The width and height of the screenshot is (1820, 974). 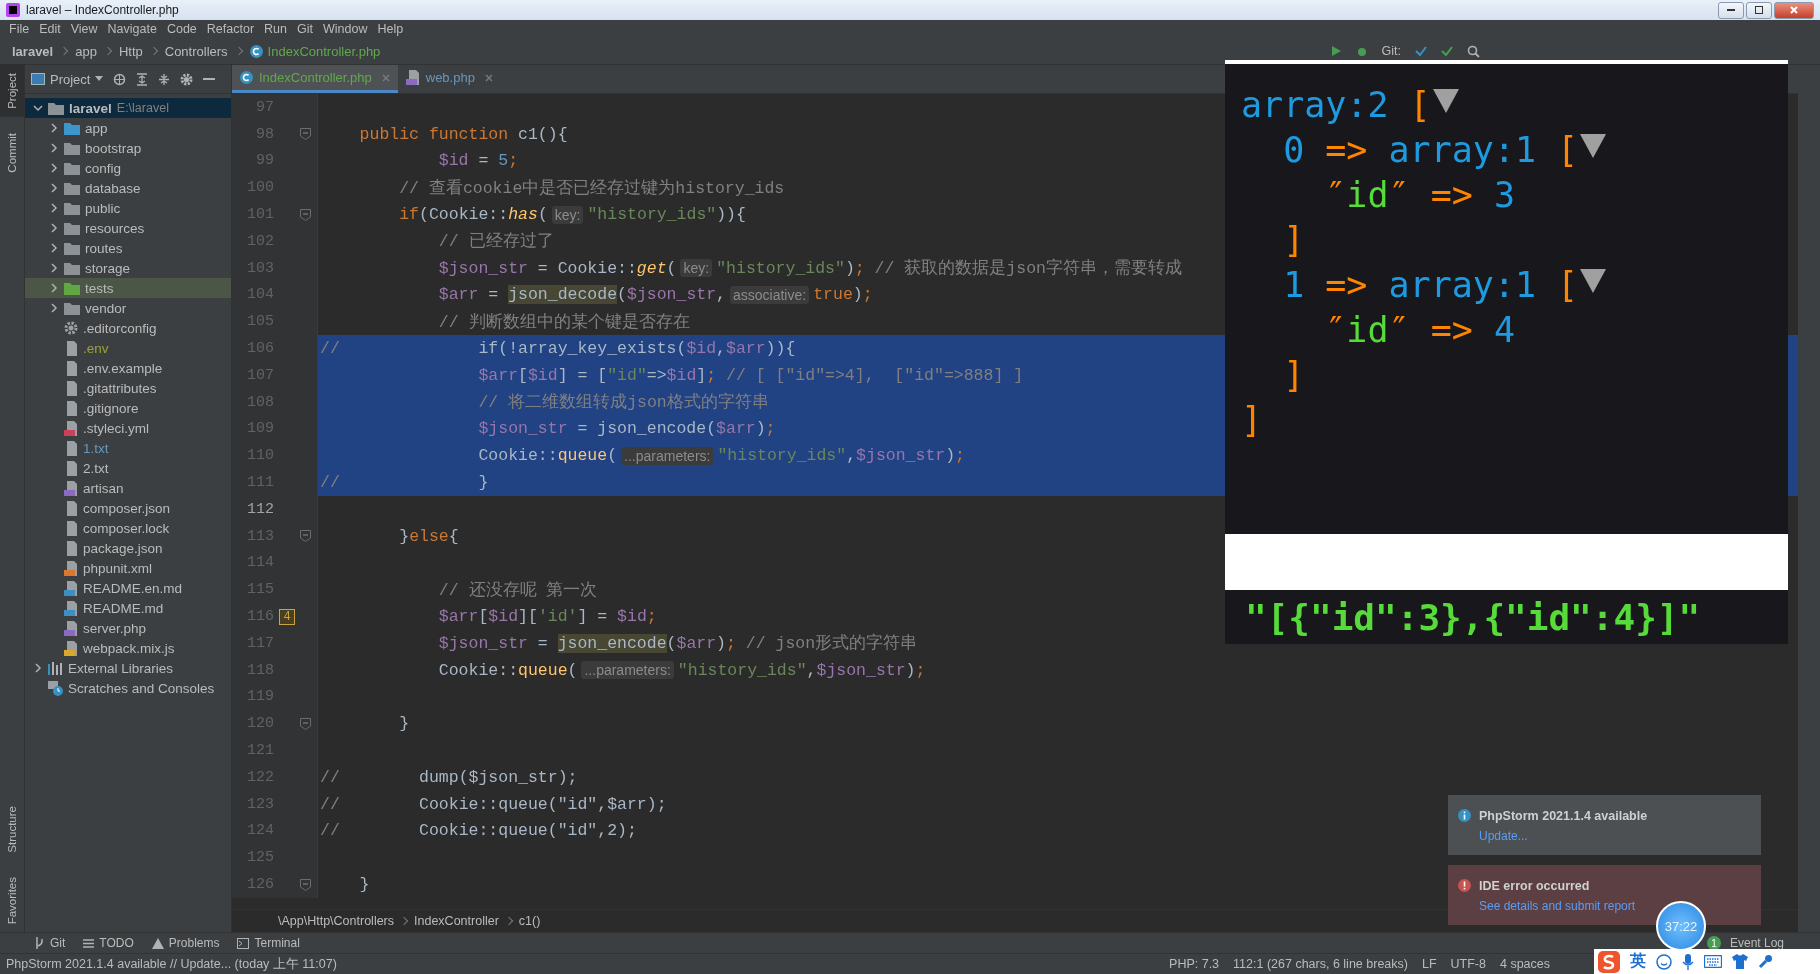 What do you see at coordinates (19, 29) in the screenshot?
I see `menu-item: File` at bounding box center [19, 29].